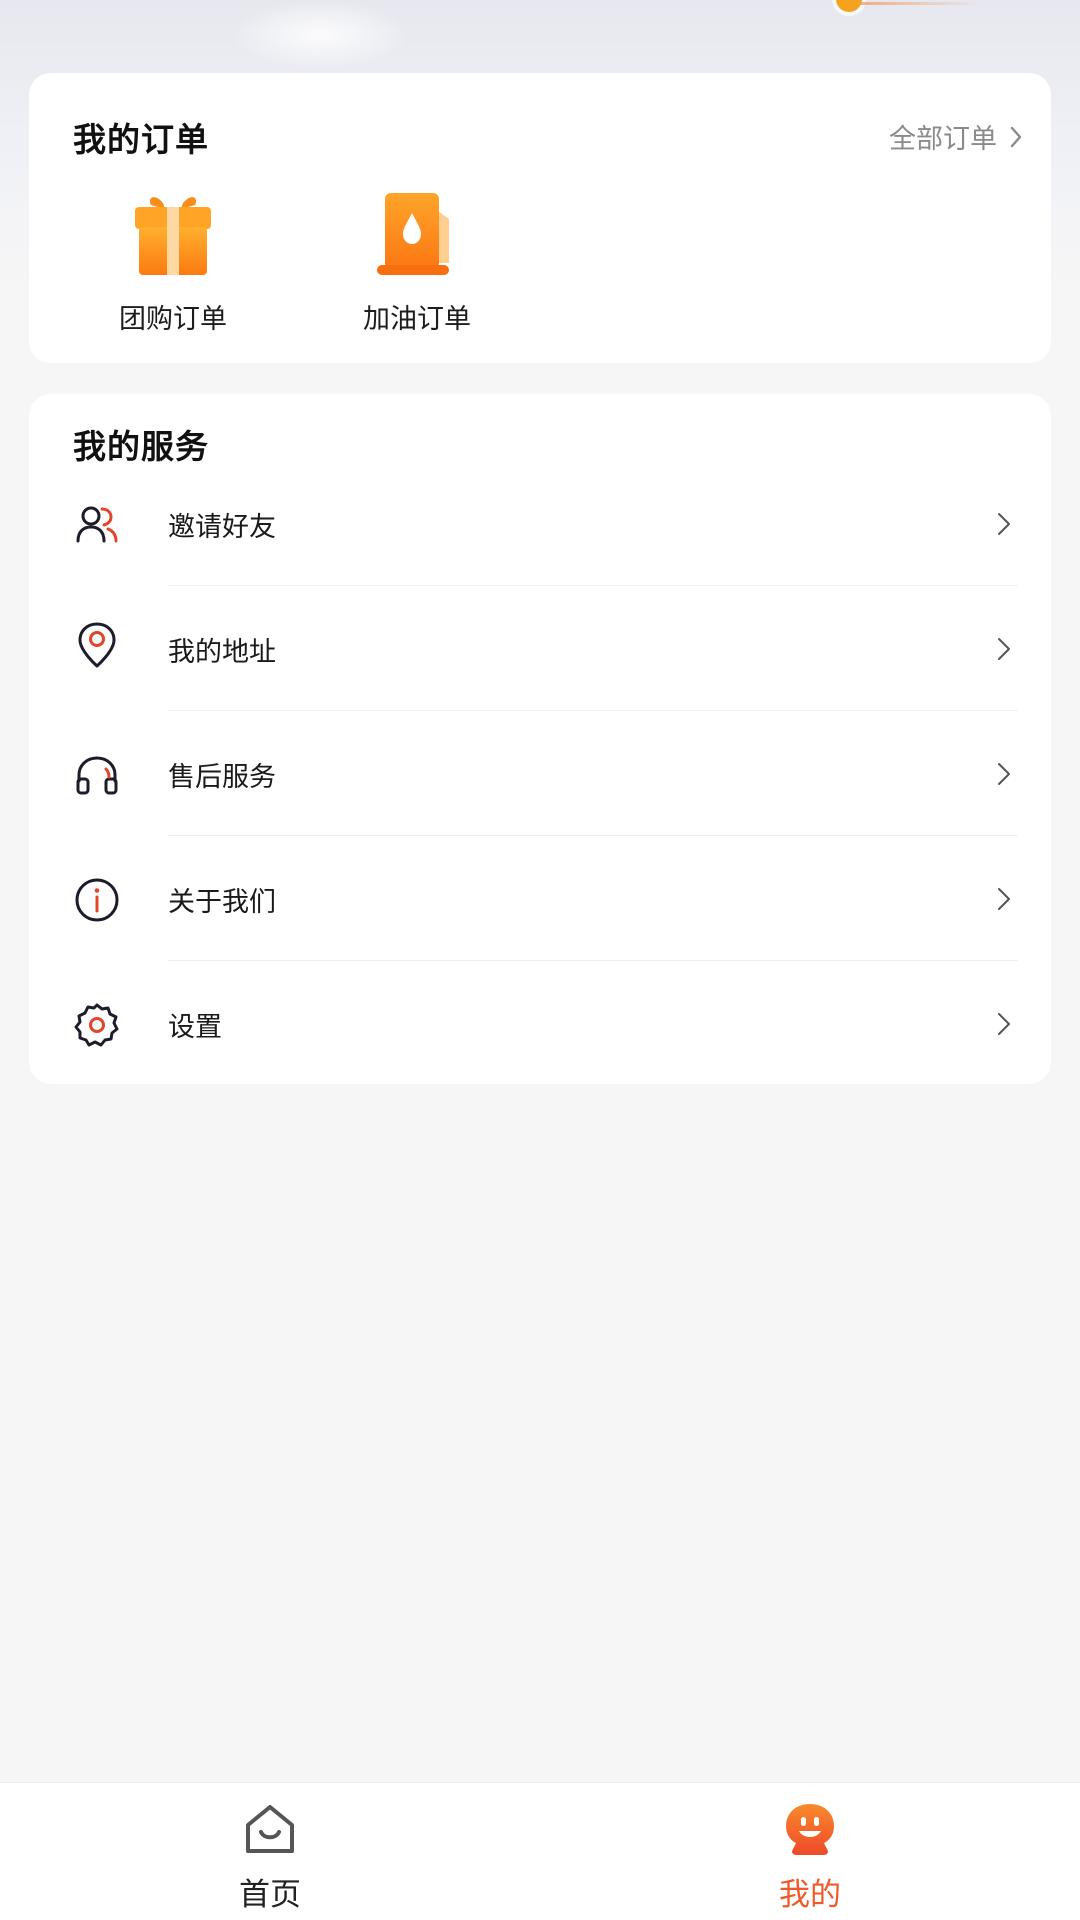 This screenshot has height=1920, width=1080. Describe the element at coordinates (173, 236) in the screenshot. I see `gift-icon` at that location.